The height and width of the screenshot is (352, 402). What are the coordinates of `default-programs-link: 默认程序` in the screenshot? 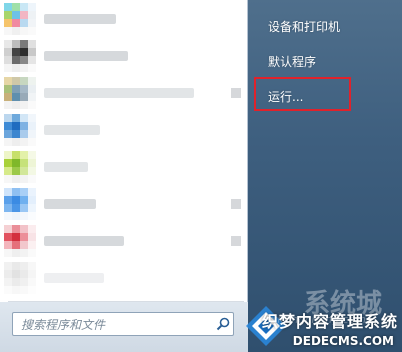 It's located at (292, 61).